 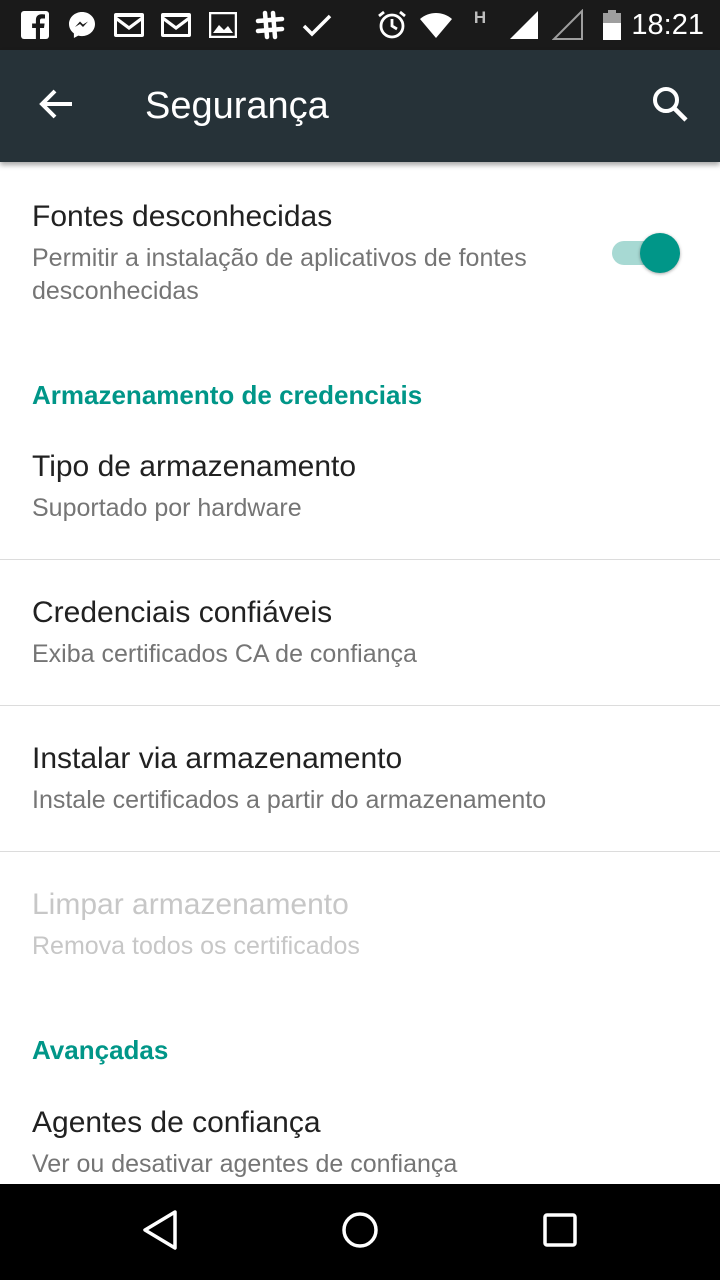 I want to click on nav-recents-icon, so click(x=560, y=1232).